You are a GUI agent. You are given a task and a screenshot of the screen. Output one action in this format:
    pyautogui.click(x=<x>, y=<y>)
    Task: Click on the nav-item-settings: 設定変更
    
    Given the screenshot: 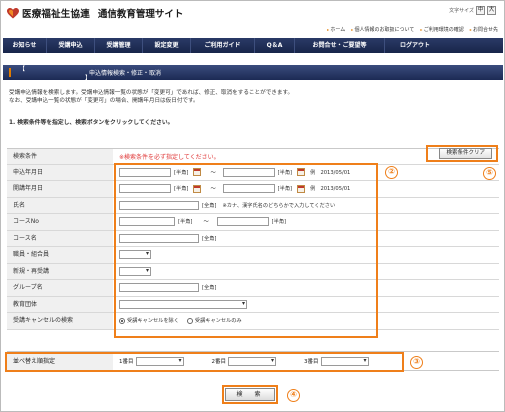 What is the action you would take?
    pyautogui.click(x=167, y=45)
    